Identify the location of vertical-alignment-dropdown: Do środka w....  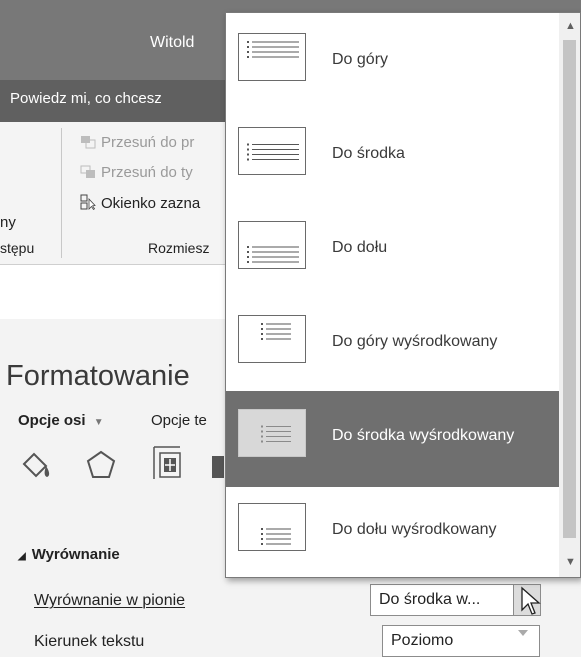
(442, 600).